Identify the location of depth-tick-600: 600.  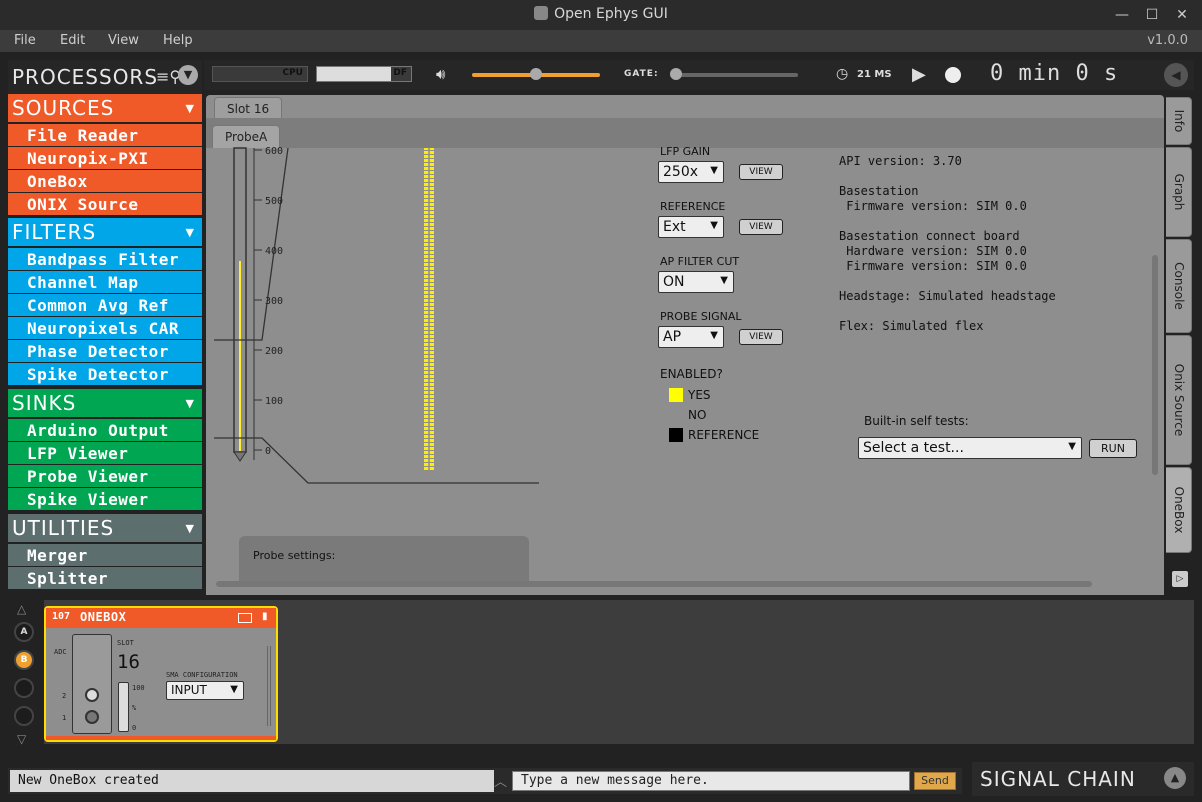
(274, 151).